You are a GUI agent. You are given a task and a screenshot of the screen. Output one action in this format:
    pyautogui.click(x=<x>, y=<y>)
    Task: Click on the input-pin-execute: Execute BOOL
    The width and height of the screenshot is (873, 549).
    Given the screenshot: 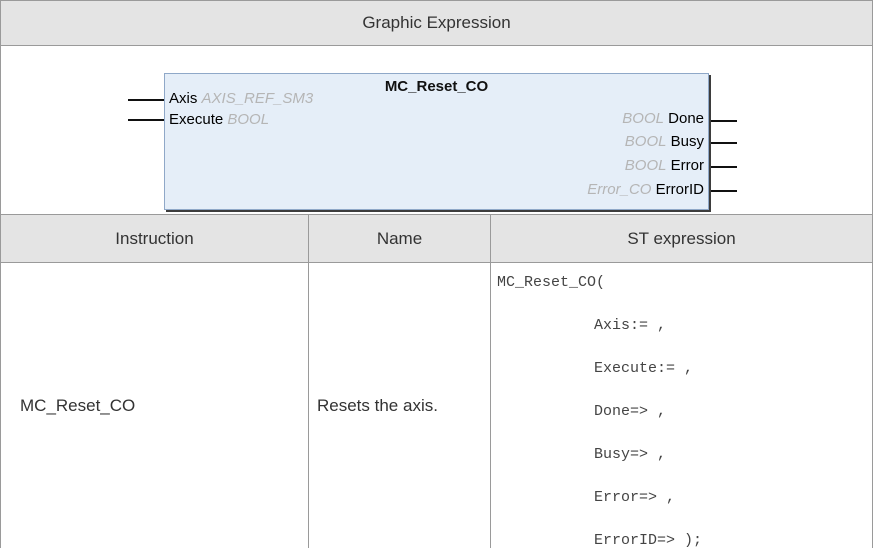 What is the action you would take?
    pyautogui.click(x=219, y=119)
    